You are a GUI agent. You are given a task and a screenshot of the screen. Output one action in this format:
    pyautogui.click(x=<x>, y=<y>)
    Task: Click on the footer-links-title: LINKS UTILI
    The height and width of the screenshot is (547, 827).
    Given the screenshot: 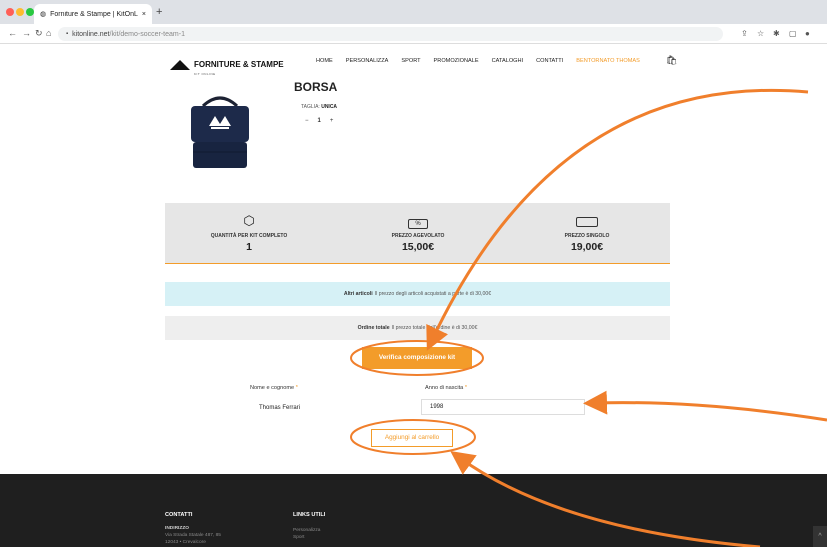 What is the action you would take?
    pyautogui.click(x=309, y=515)
    